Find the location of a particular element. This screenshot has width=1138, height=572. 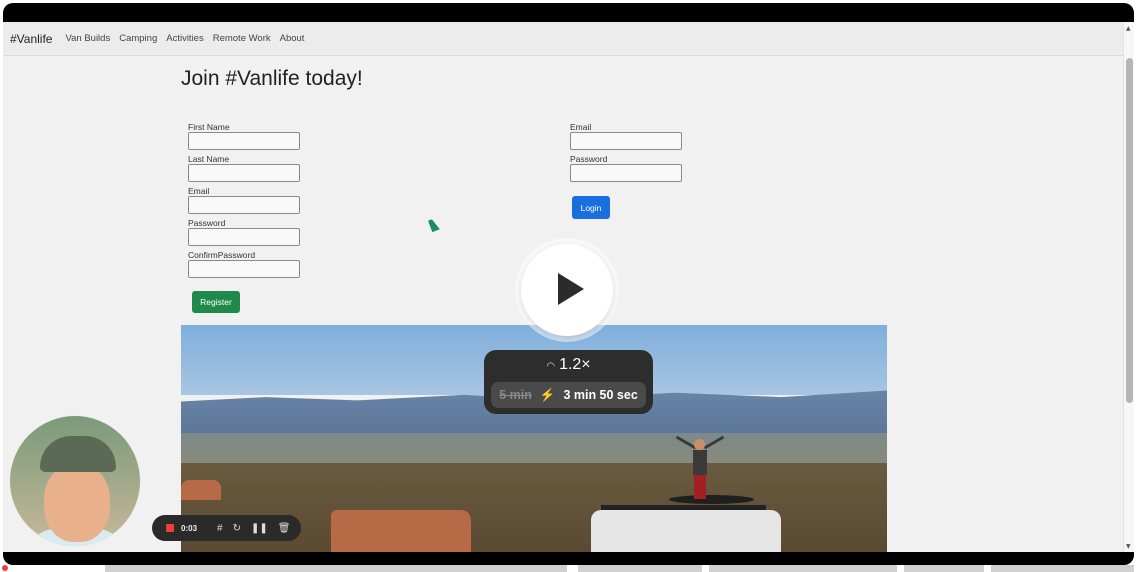

photo-surfboard is located at coordinates (711, 499).